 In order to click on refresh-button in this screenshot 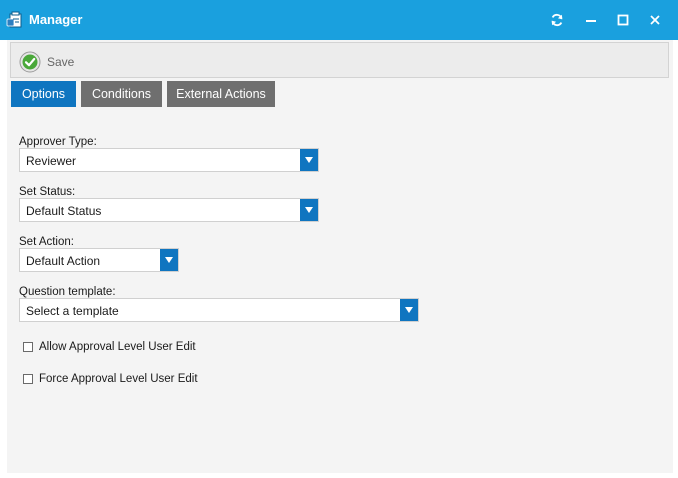, I will do `click(557, 20)`.